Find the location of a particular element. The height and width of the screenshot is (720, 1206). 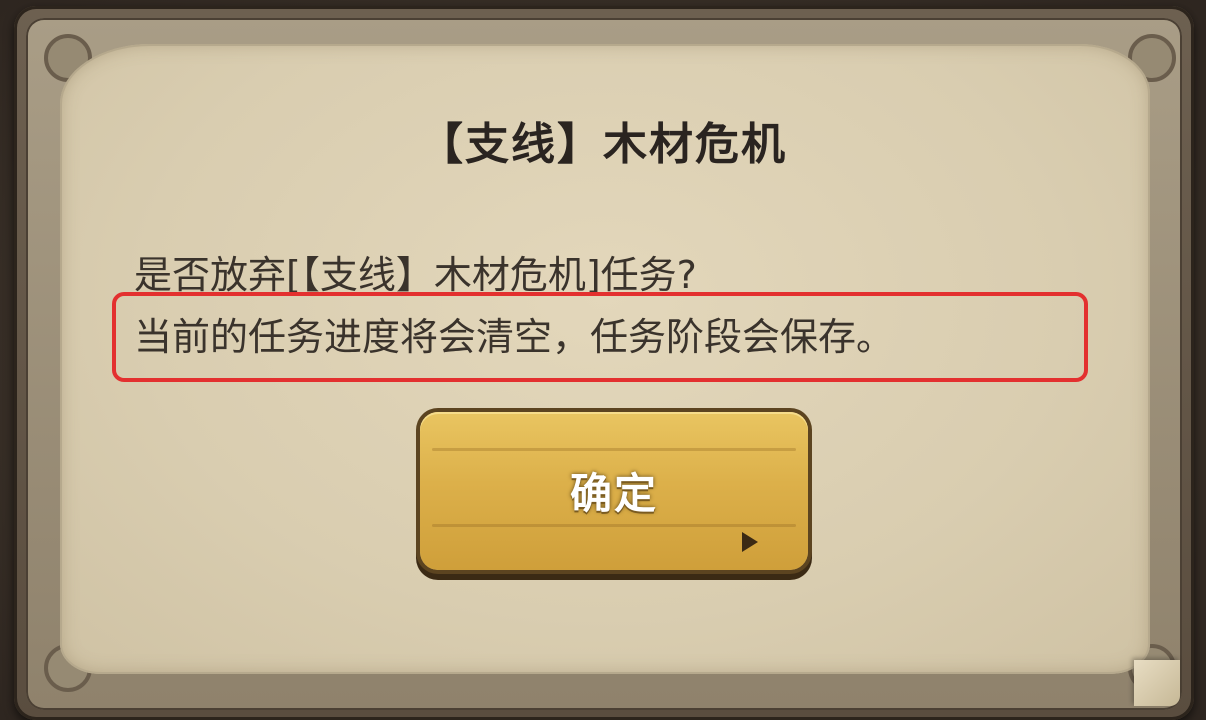

abandon-question-text: 是否放弃[【支线】木材危机]任务? is located at coordinates (415, 275).